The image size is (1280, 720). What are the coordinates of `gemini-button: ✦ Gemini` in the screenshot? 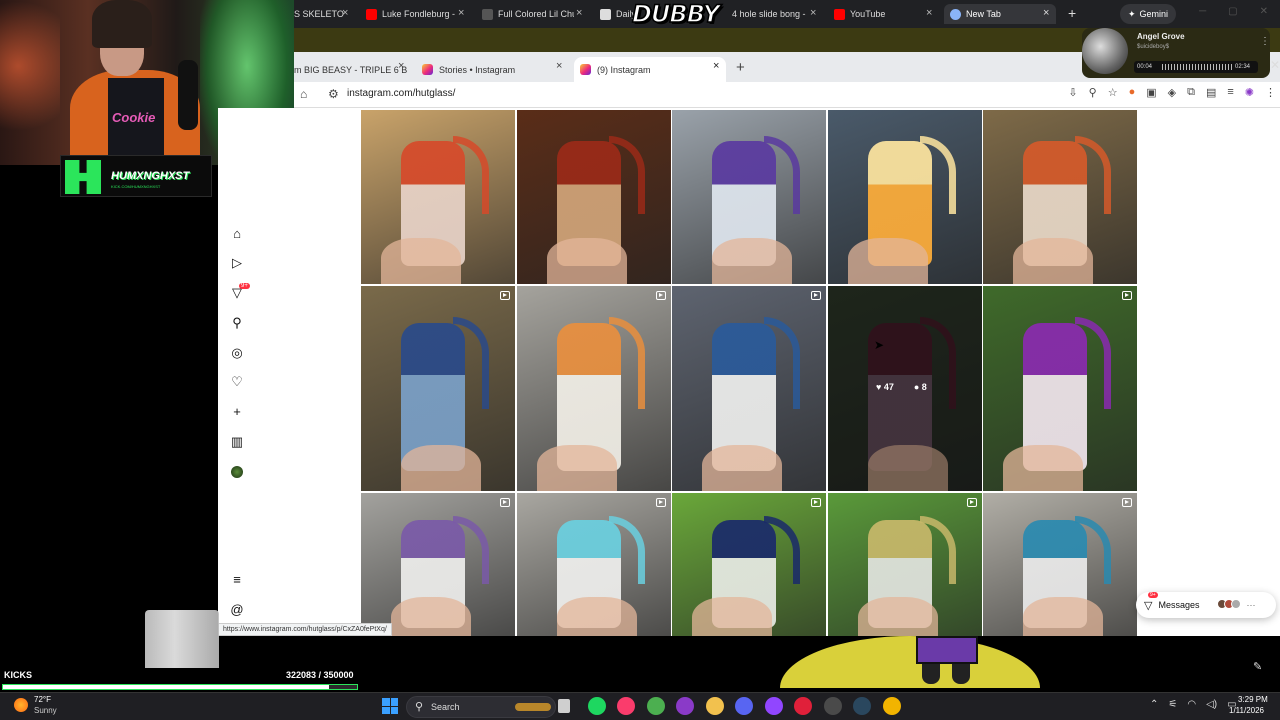 It's located at (1148, 14).